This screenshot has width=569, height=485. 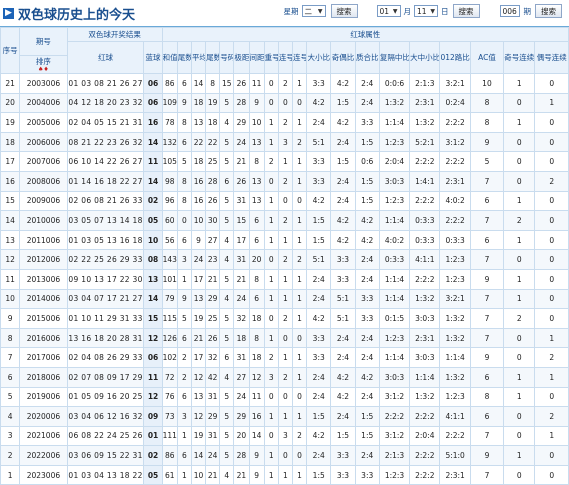 What do you see at coordinates (169, 397) in the screenshot?
I see `cell-sum: 76` at bounding box center [169, 397].